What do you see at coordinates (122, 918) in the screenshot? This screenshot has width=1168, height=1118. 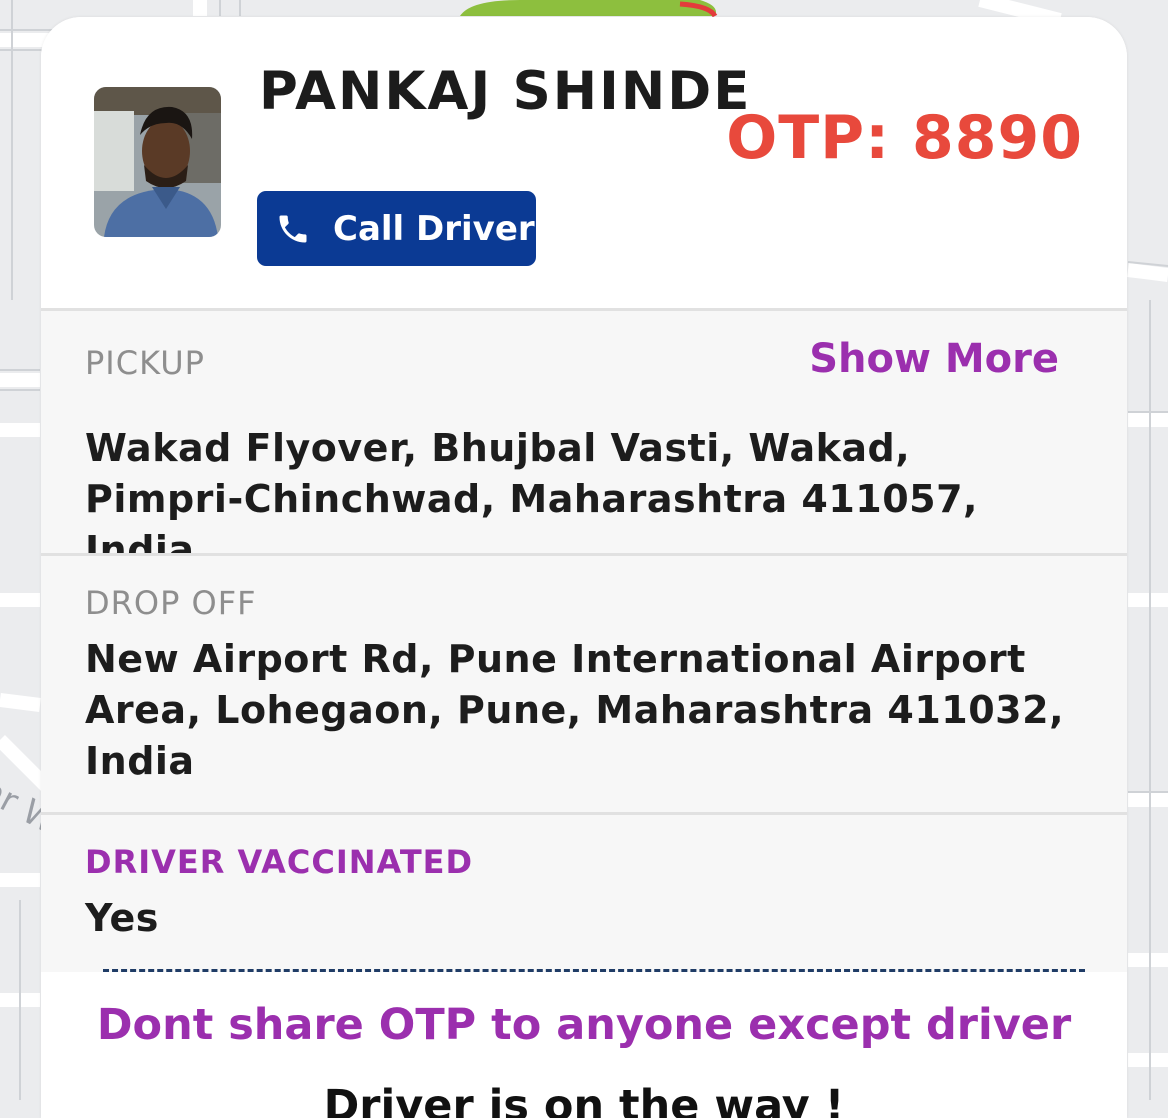 I see `vaccination-value: Yes` at bounding box center [122, 918].